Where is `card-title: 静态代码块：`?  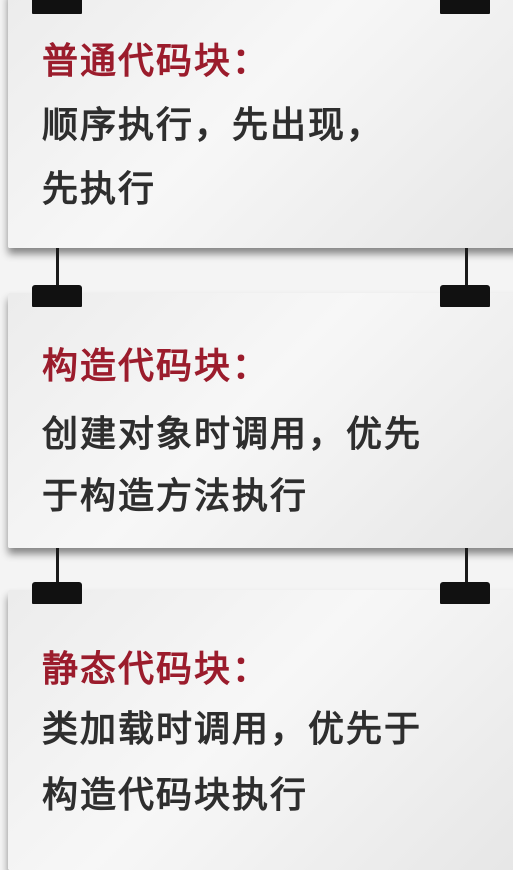
card-title: 静态代码块： is located at coordinates (156, 669).